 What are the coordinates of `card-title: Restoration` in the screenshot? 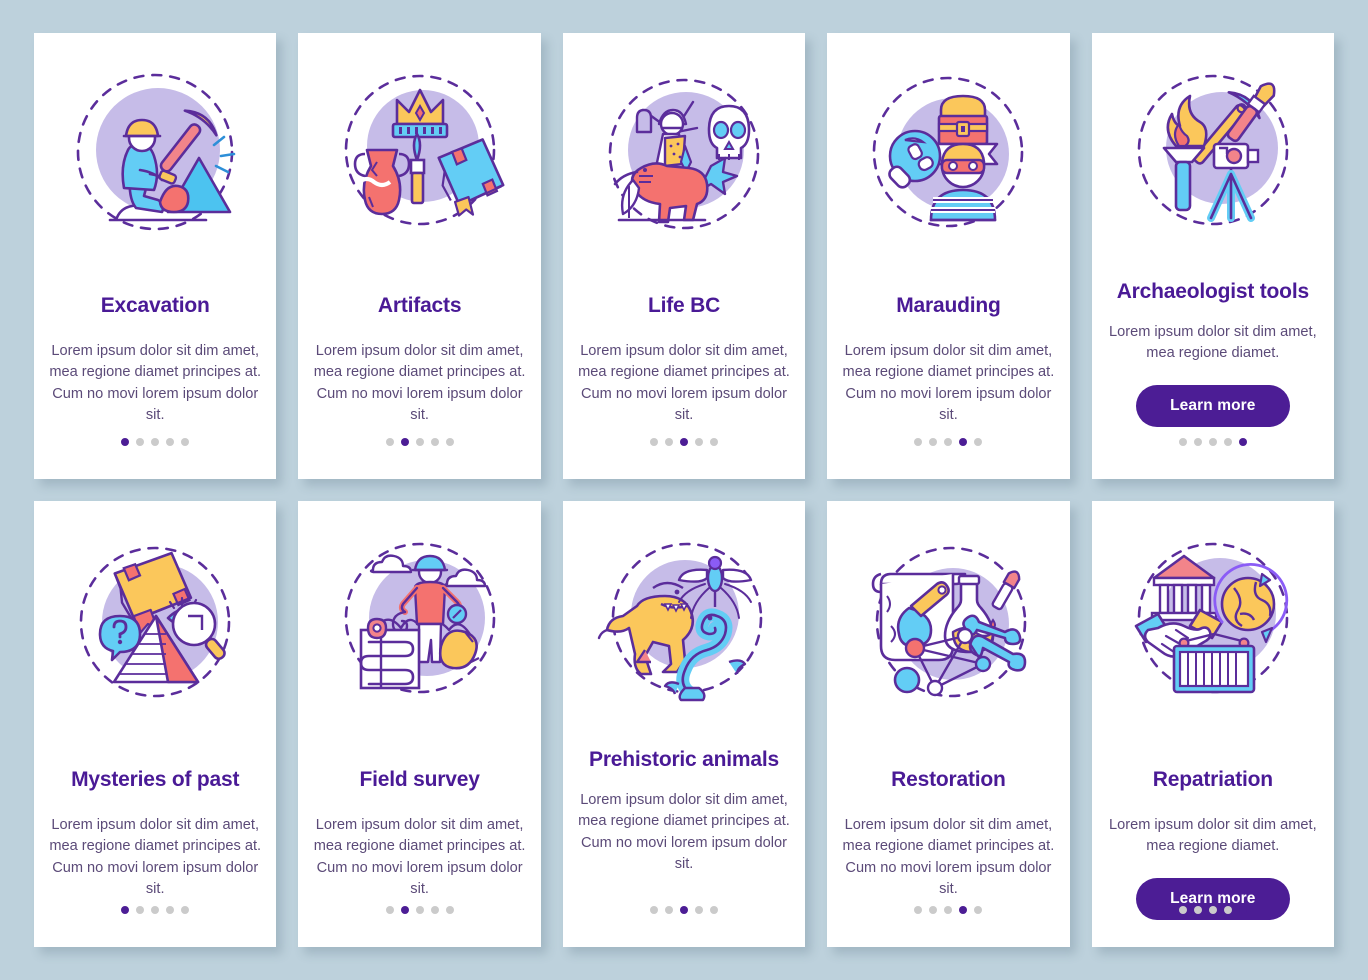 It's located at (948, 779).